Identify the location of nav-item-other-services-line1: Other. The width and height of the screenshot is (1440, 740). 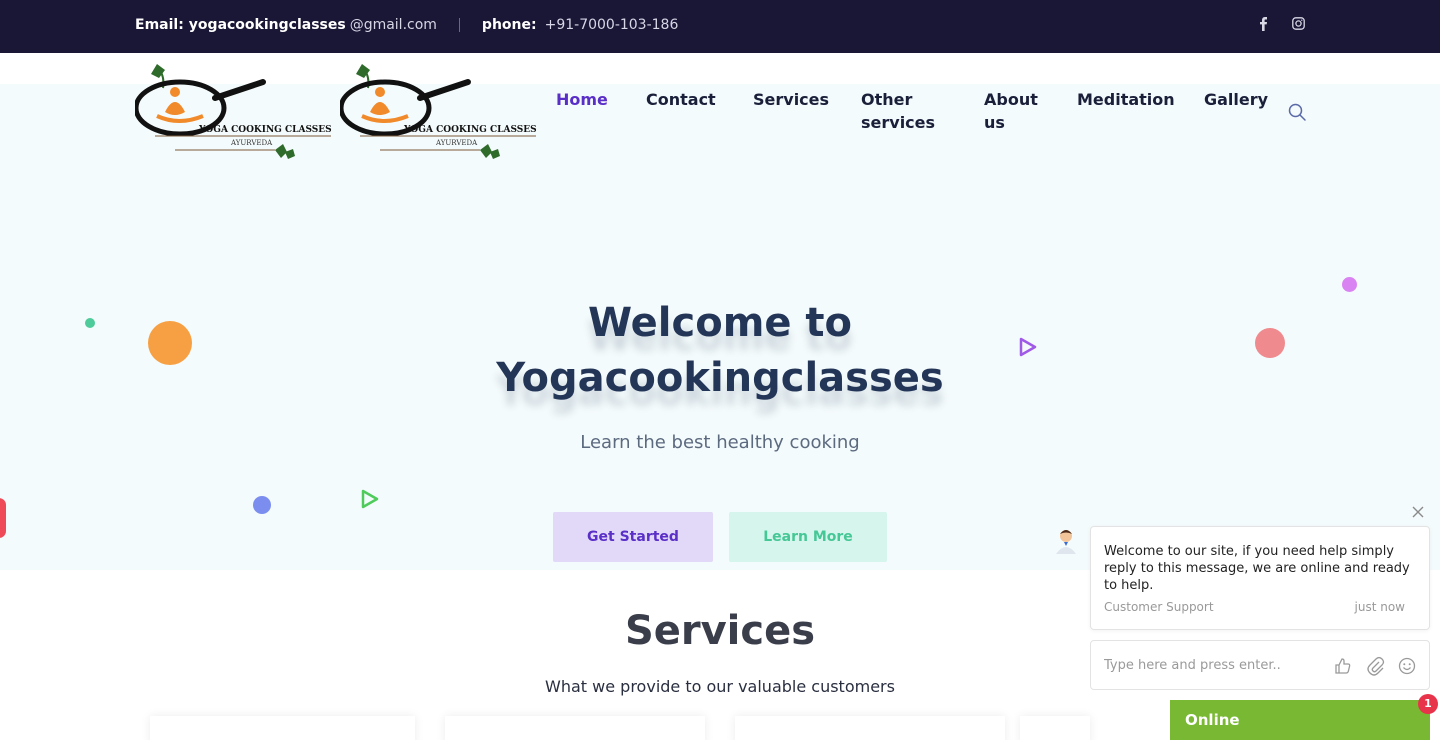
(887, 99).